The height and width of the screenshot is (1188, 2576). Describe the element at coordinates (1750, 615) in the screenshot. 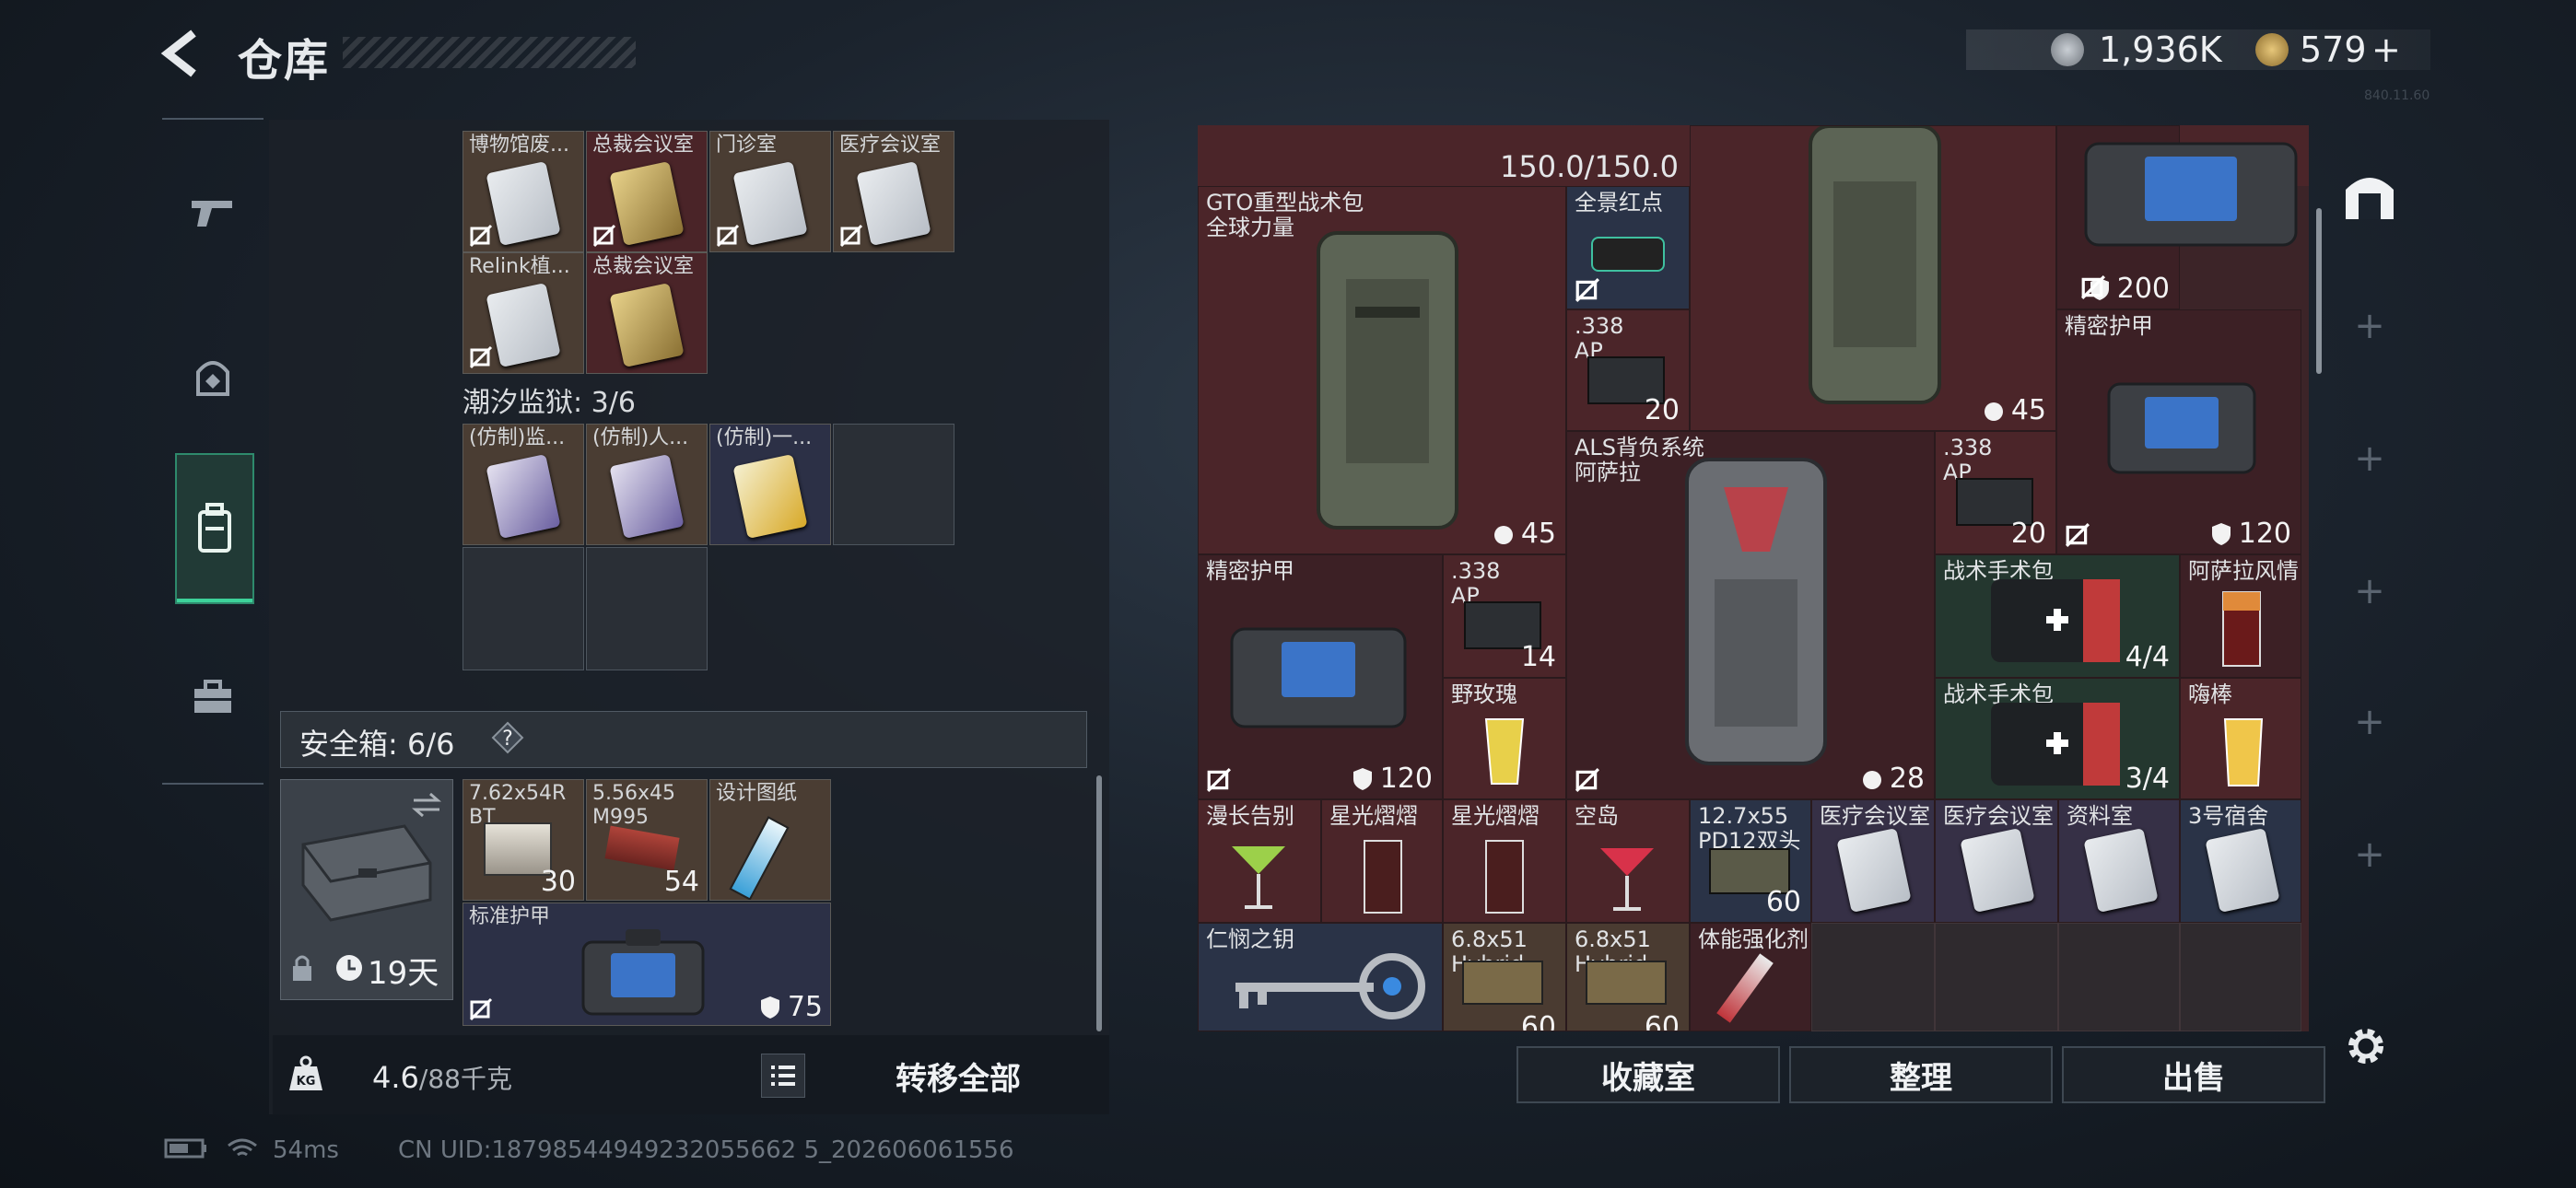

I see `item-als-carrier: ALS背负系统 阿萨拉 28` at that location.